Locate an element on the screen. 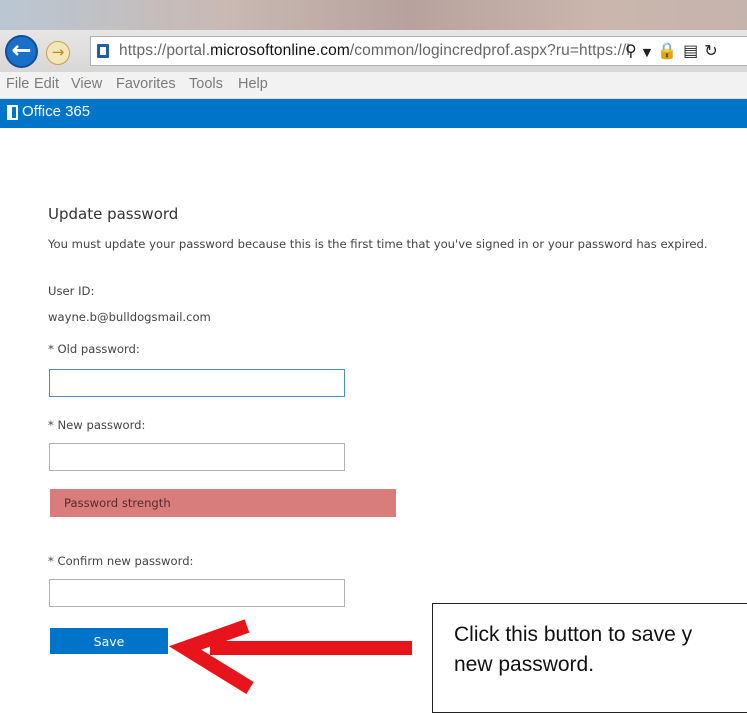 This screenshot has height=713, width=747. arrow-head is located at coordinates (211, 656).